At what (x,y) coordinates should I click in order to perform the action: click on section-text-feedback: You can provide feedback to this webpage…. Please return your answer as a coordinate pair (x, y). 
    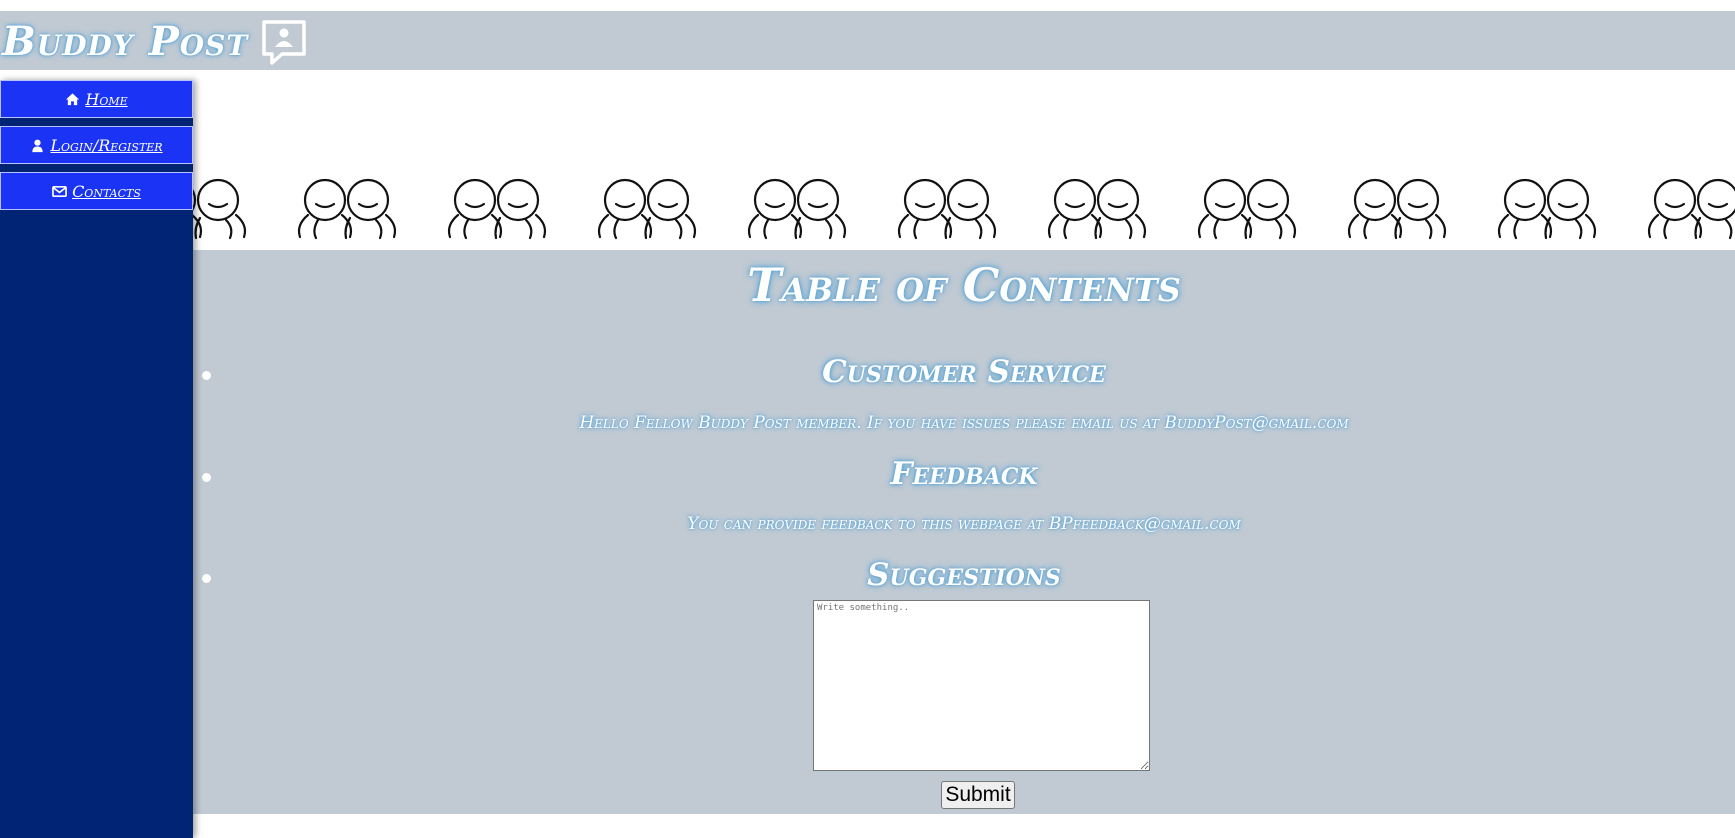
    Looking at the image, I should click on (964, 524).